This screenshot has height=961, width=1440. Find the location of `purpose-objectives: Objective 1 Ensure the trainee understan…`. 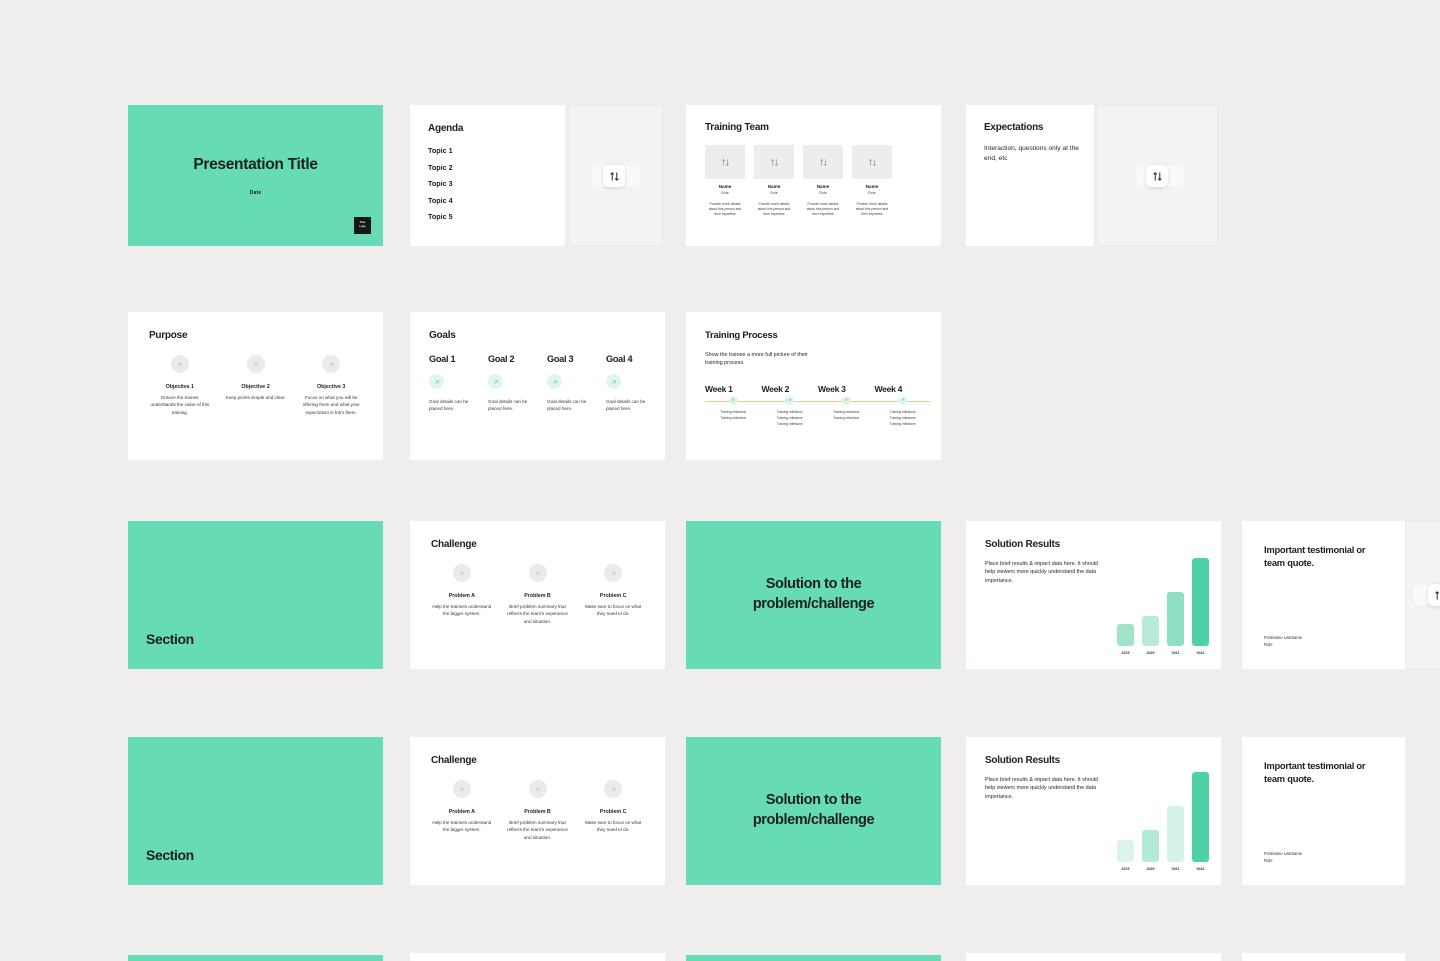

purpose-objectives: Objective 1 Ensure the trainee understan… is located at coordinates (255, 385).